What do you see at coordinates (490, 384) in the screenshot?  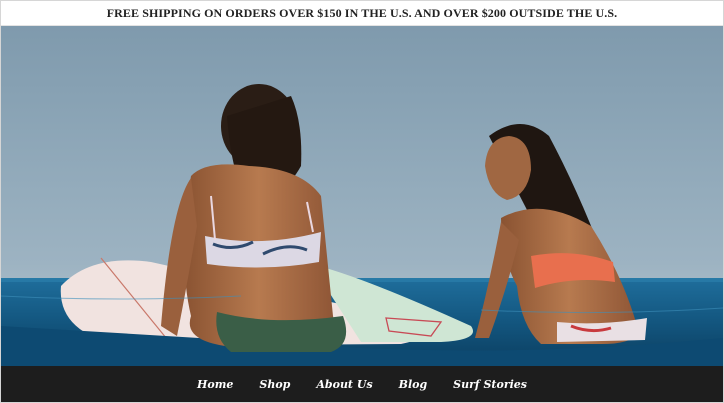 I see `nav-item-surf-stories: Surf Stories` at bounding box center [490, 384].